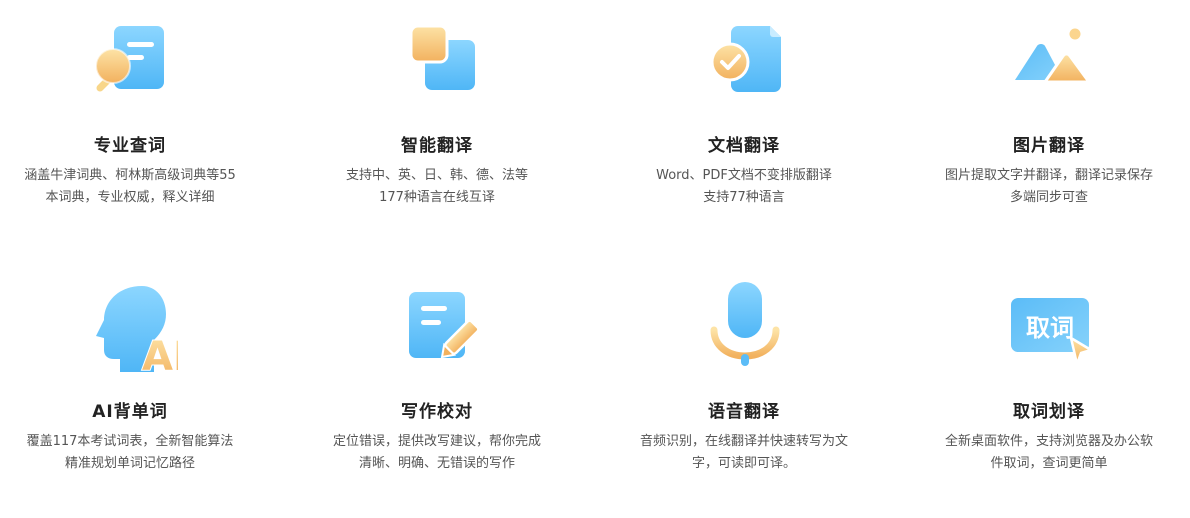 The height and width of the screenshot is (518, 1190). Describe the element at coordinates (1048, 186) in the screenshot. I see `feature-description: 图片提取文字并翻译，翻译记录保存 多端同步可查` at that location.